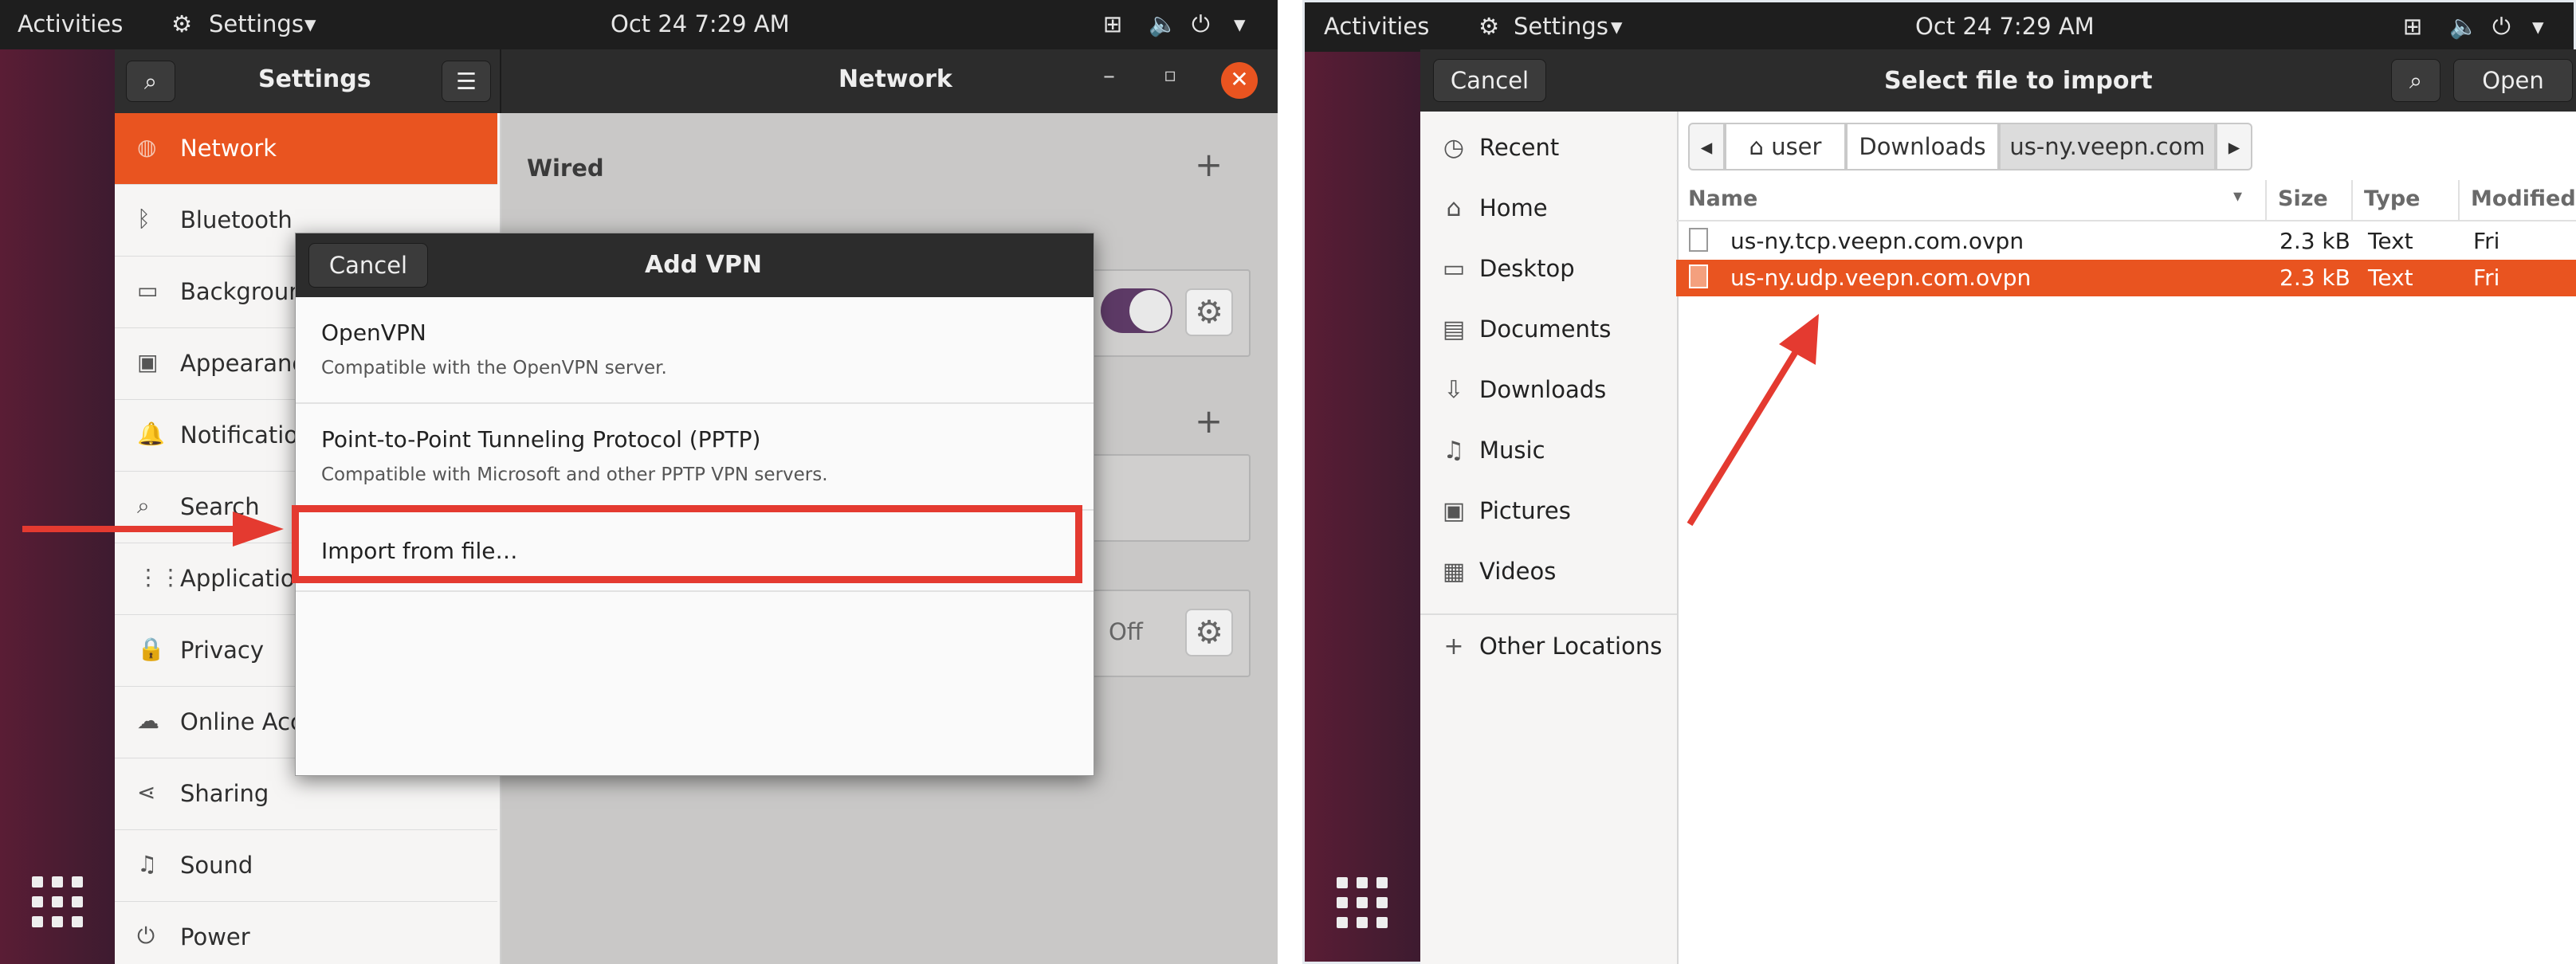 Image resolution: width=2576 pixels, height=964 pixels. I want to click on sidebar-item-label: Privacy, so click(222, 650).